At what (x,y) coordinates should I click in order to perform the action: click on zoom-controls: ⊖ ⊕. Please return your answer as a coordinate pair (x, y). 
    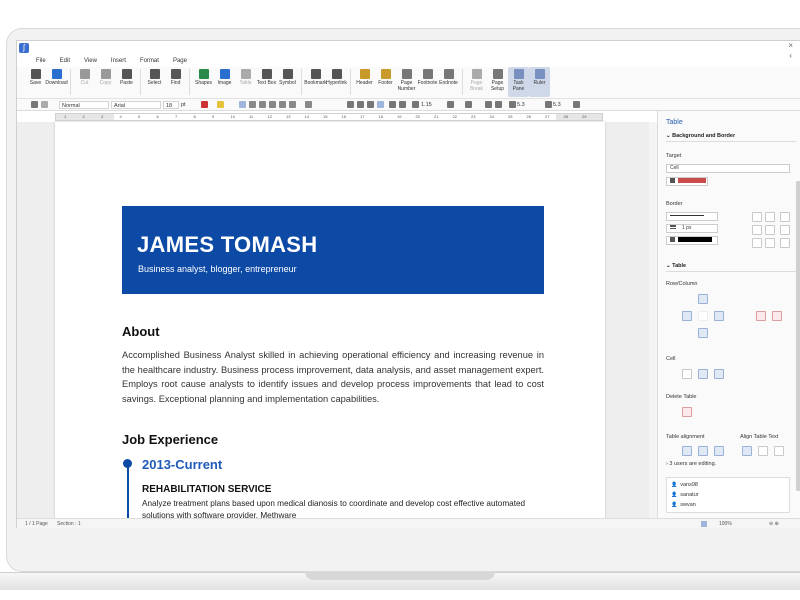
    Looking at the image, I should click on (774, 524).